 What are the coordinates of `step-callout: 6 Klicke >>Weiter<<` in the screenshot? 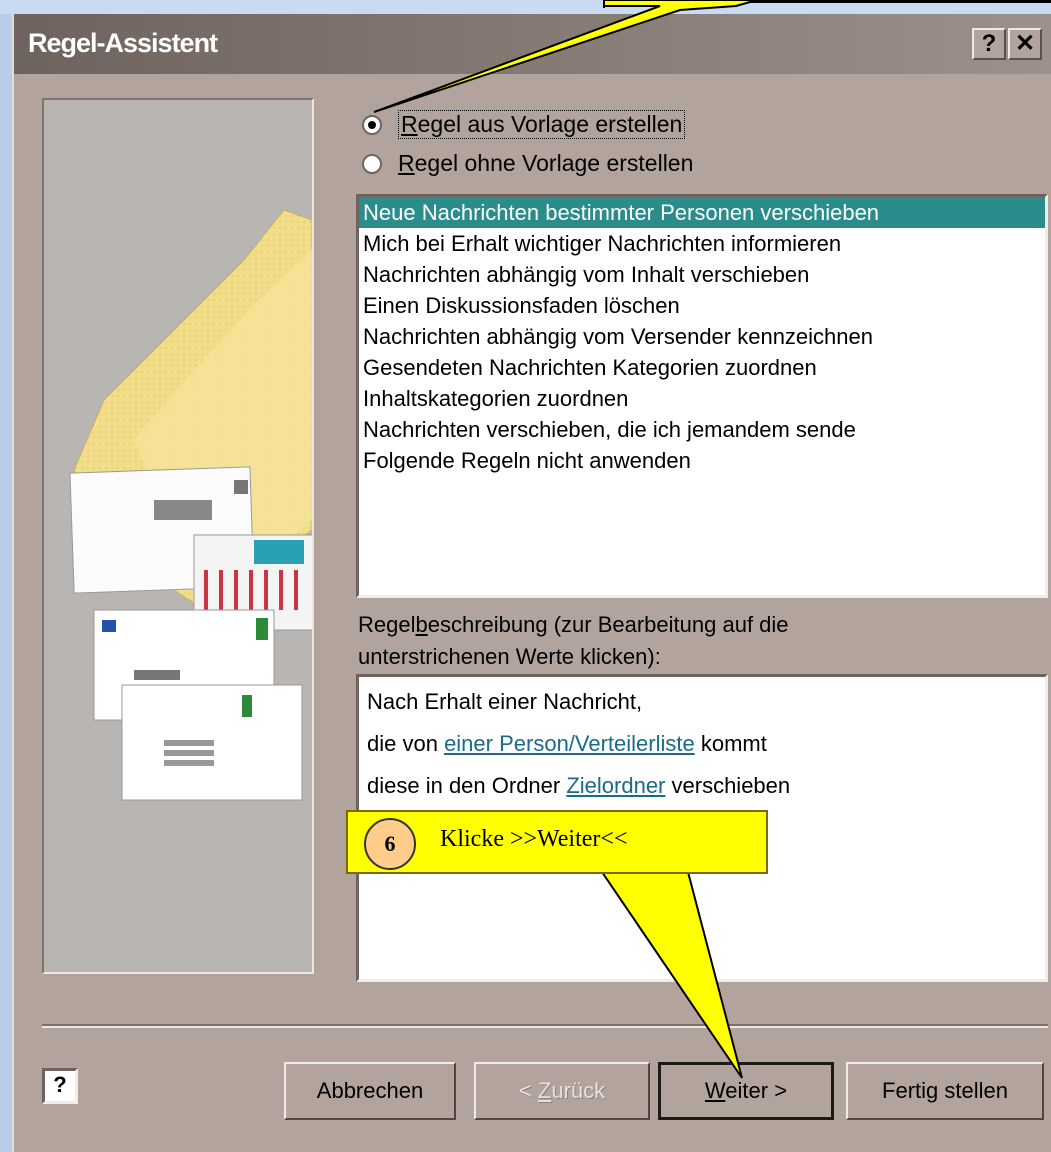 It's located at (557, 842).